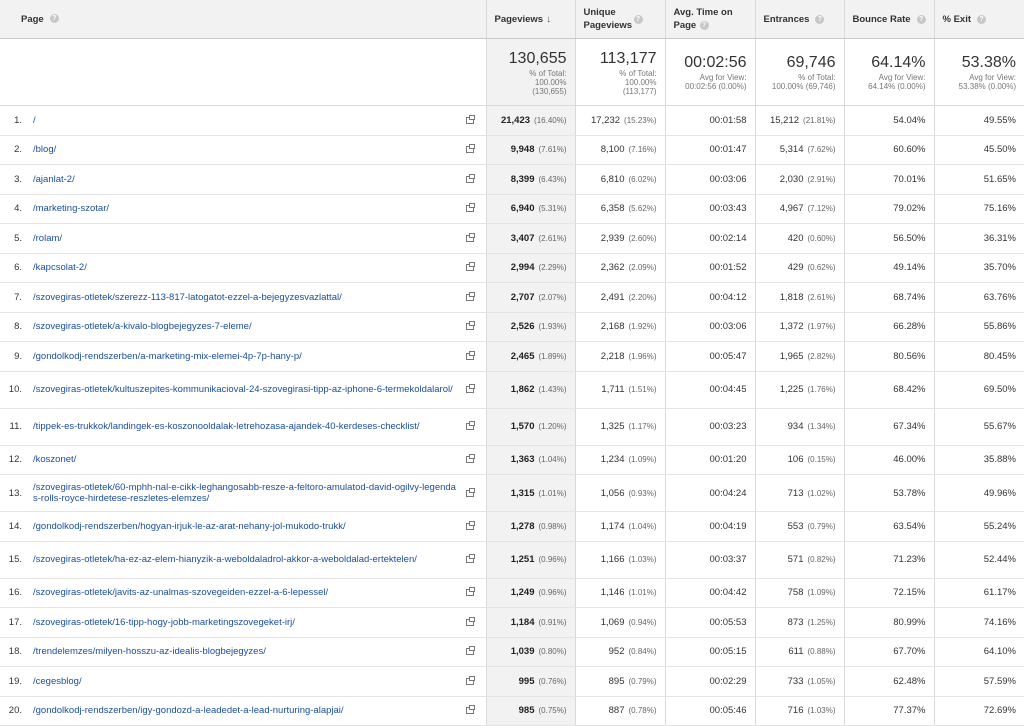  I want to click on unique-pageviews-percent: (0.84%), so click(642, 652).